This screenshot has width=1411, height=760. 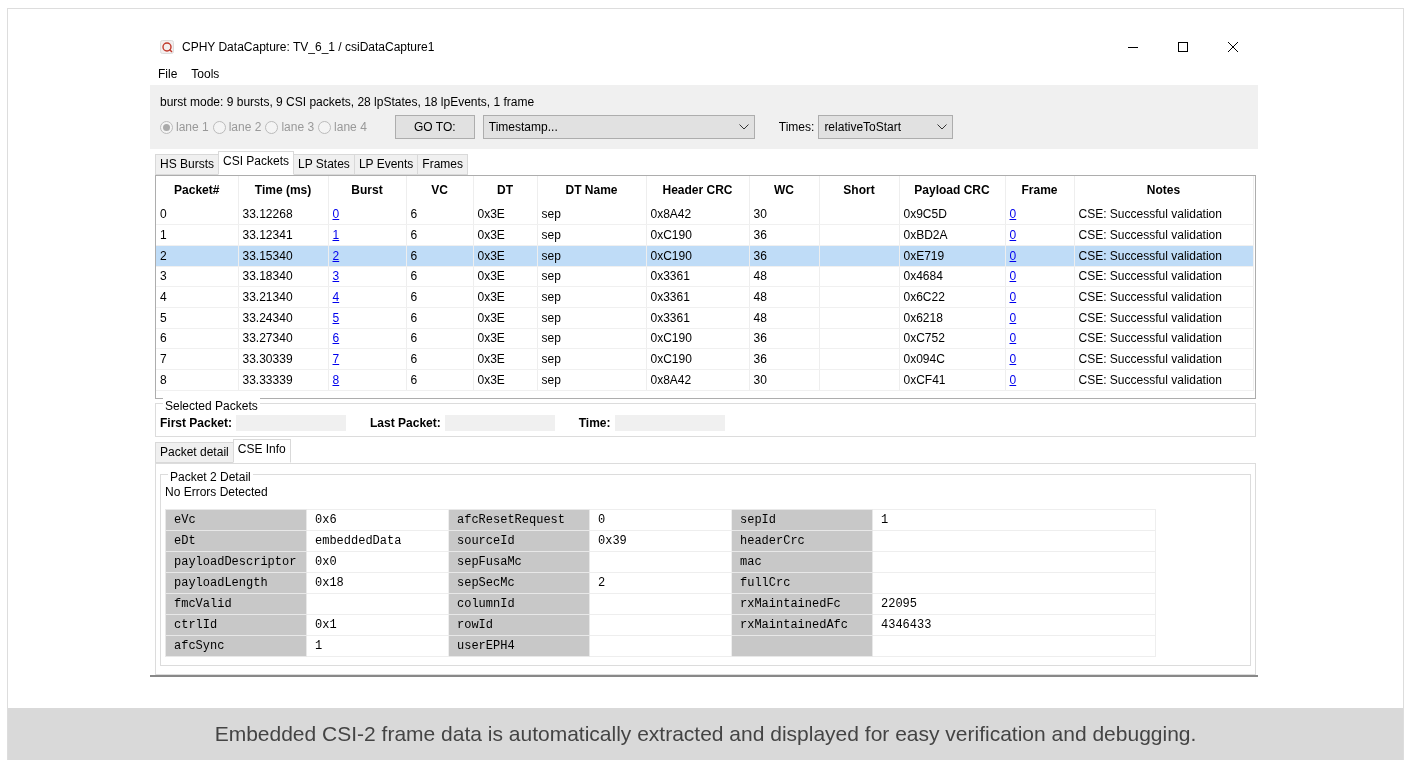 I want to click on table-row: 4 33.21340 4 6 0x3E sep 0x3361 48 0x6C22 0 CSE: Successful validation, so click(x=704, y=297).